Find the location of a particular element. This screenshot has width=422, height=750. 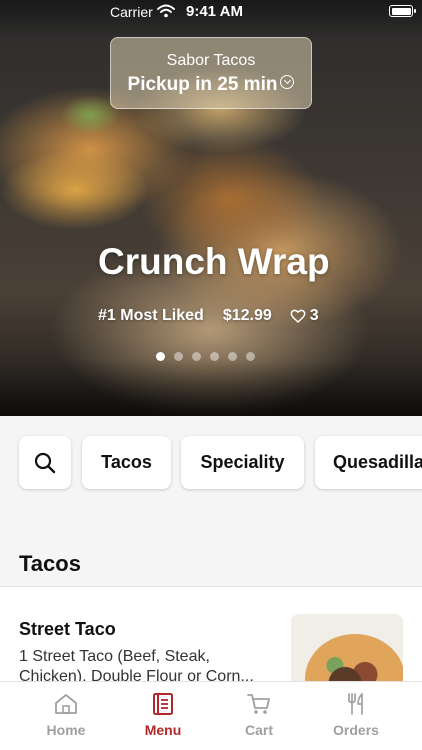

tab-home: Home is located at coordinates (66, 715).